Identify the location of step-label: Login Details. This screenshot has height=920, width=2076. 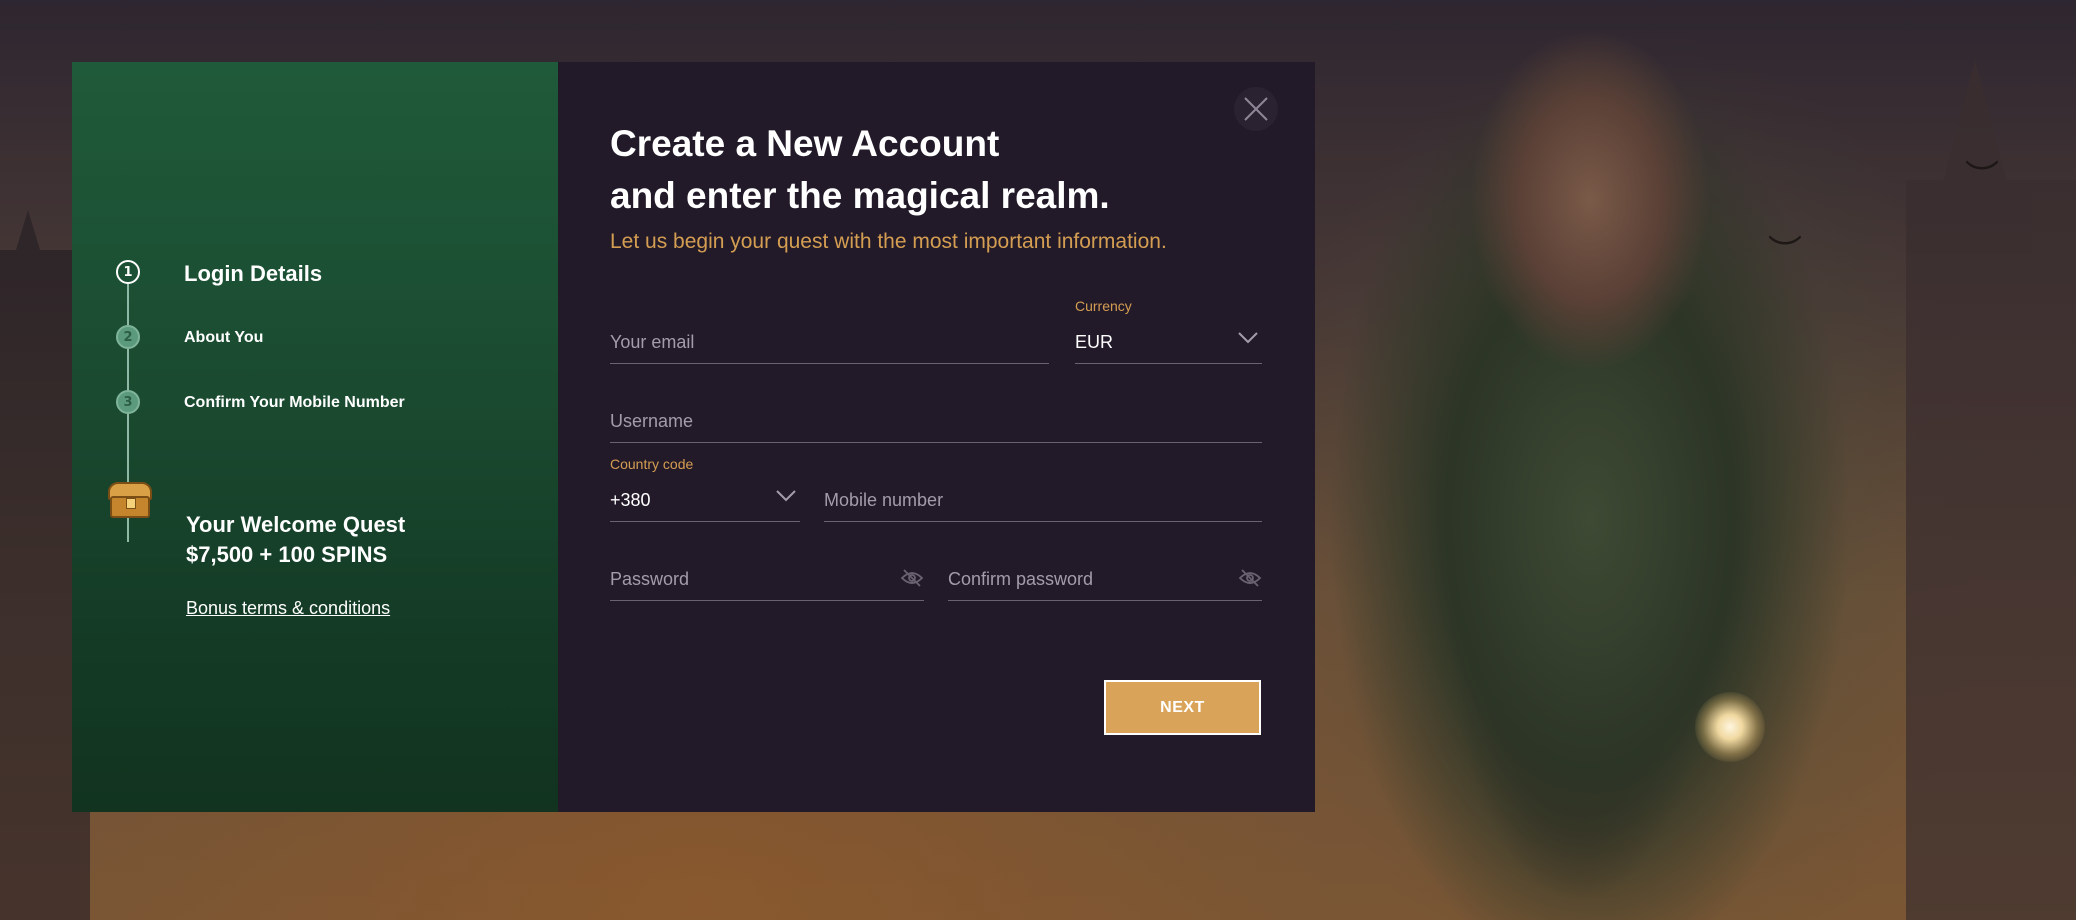
(253, 273).